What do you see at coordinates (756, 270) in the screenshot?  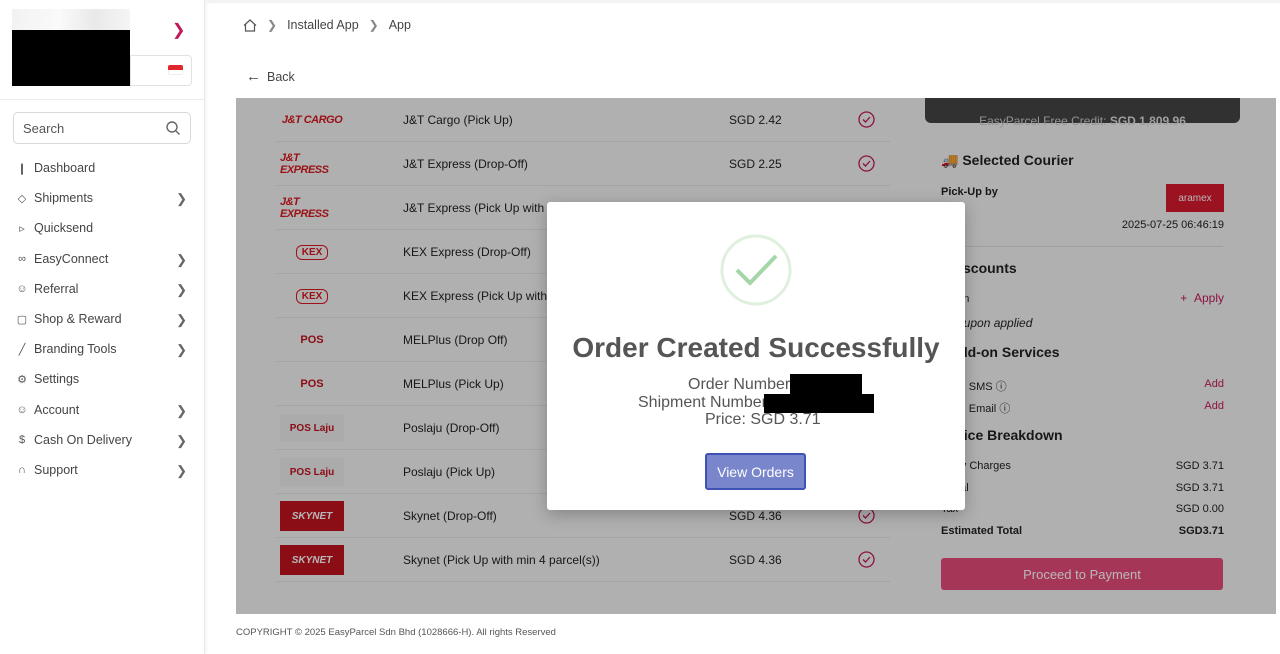 I see `success-check-icon` at bounding box center [756, 270].